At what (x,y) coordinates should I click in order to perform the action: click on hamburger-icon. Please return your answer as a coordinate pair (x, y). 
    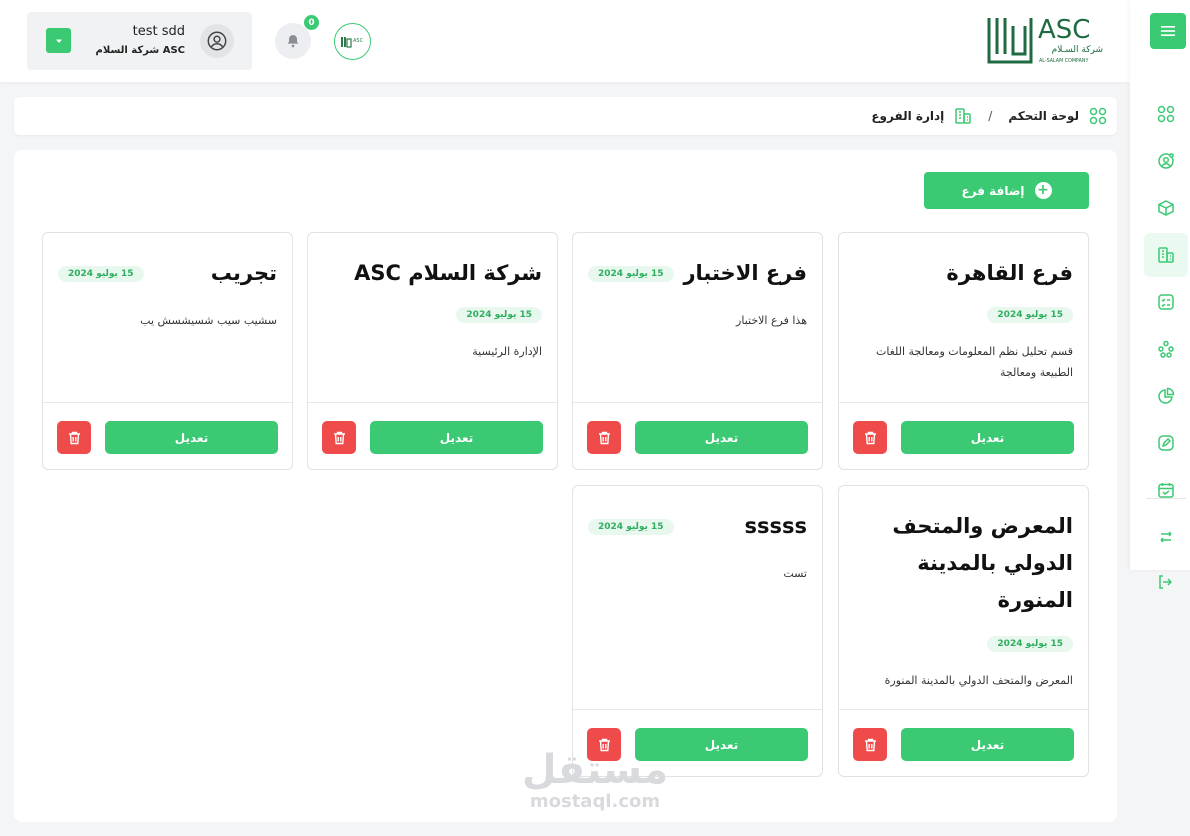
    Looking at the image, I should click on (1168, 31).